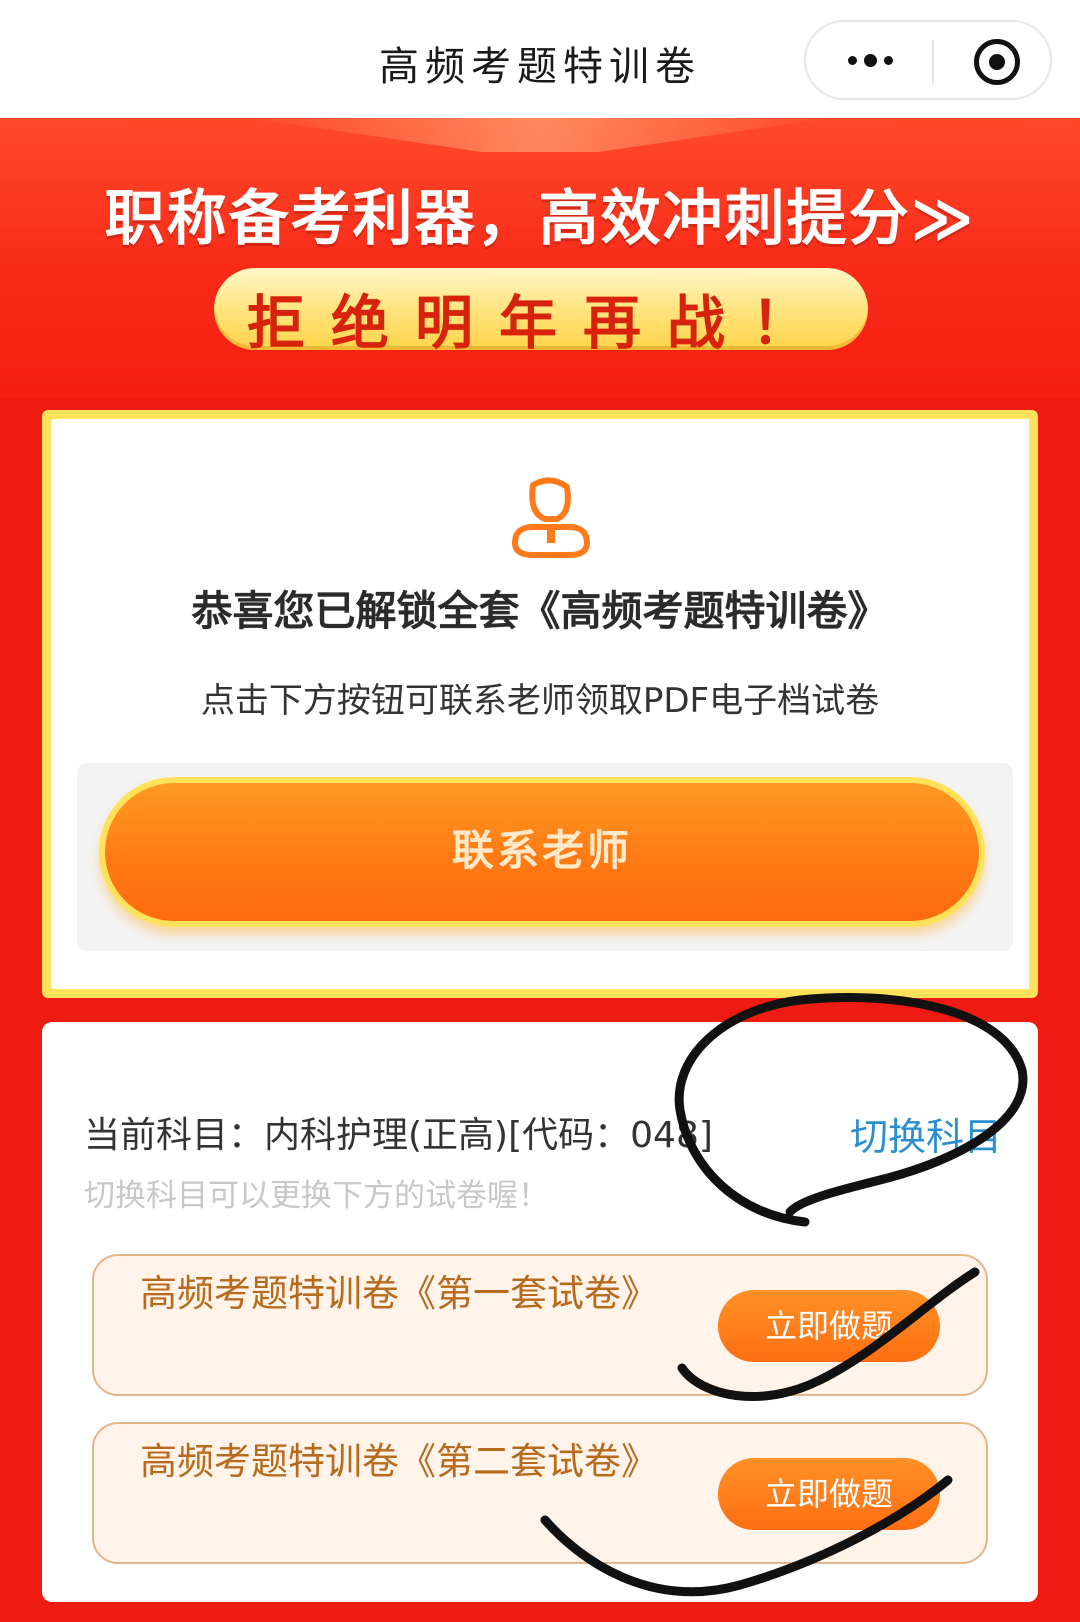  I want to click on switch-subject-link: 切换科目, so click(926, 1133).